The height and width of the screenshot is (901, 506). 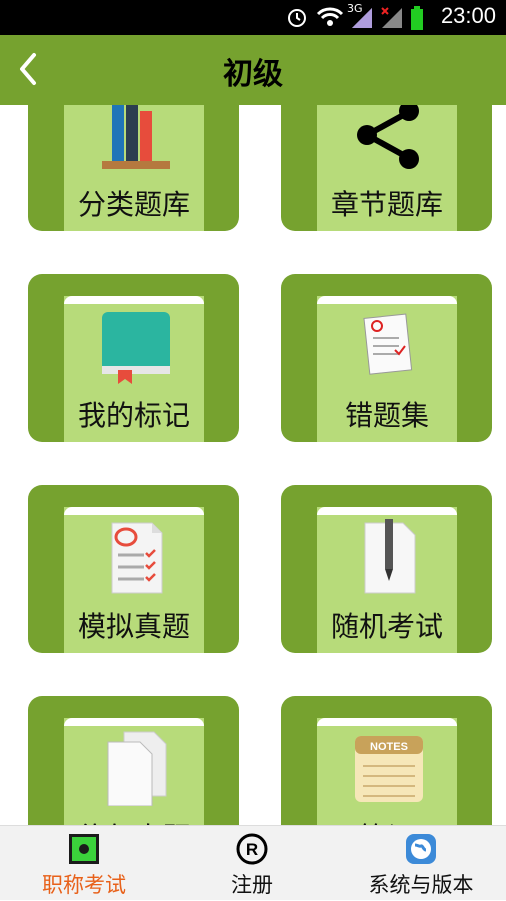 I want to click on pen-paper-icon, so click(x=390, y=556).